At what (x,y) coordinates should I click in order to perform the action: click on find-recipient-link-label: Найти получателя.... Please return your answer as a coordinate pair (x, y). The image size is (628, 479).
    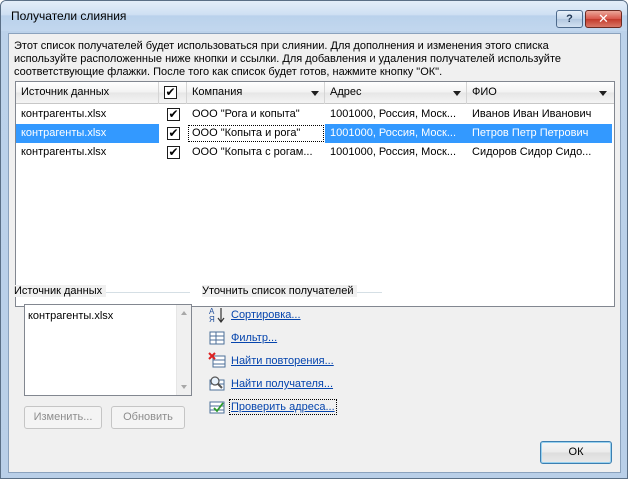
    Looking at the image, I should click on (282, 384).